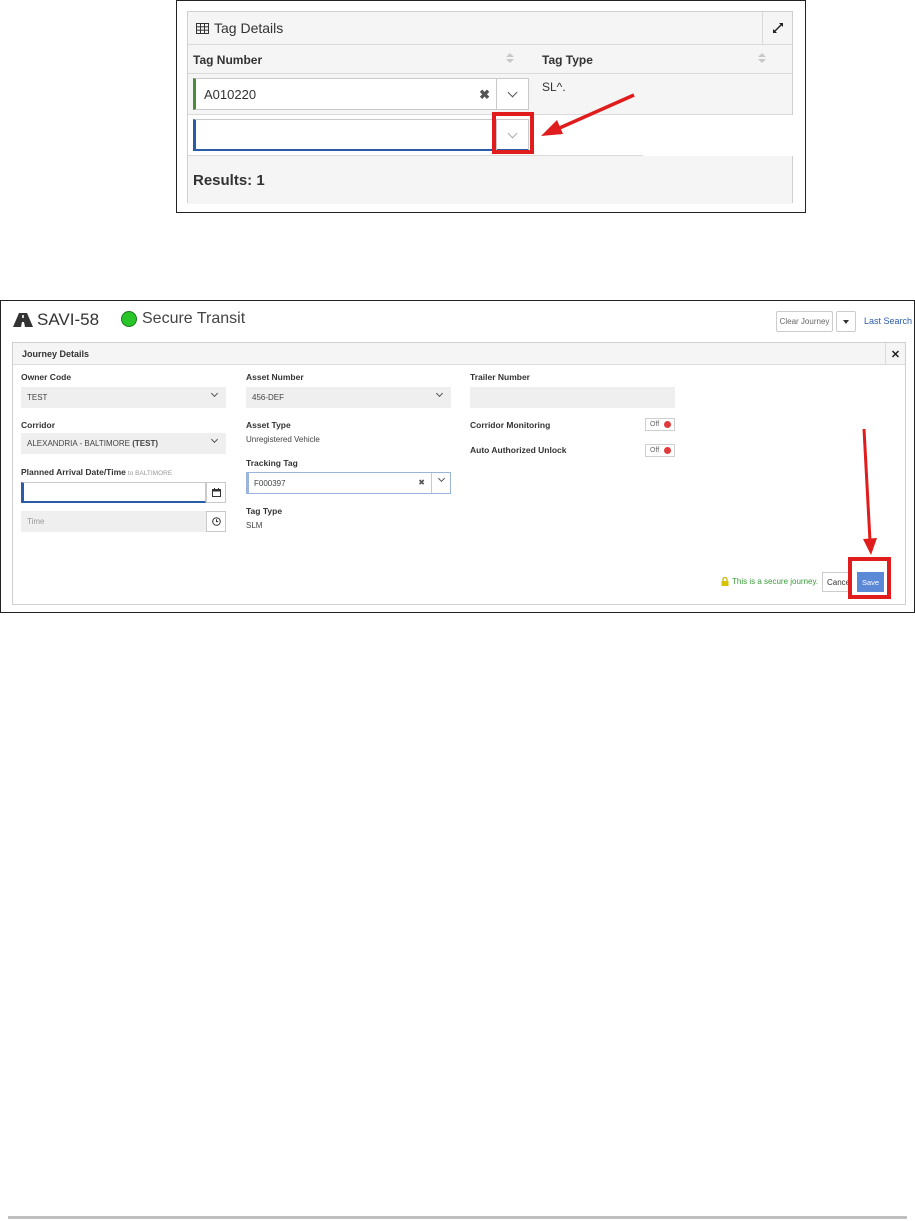 Image resolution: width=915 pixels, height=1221 pixels. What do you see at coordinates (490, 59) in the screenshot?
I see `tag-table-header: Tag Number Tag Type` at bounding box center [490, 59].